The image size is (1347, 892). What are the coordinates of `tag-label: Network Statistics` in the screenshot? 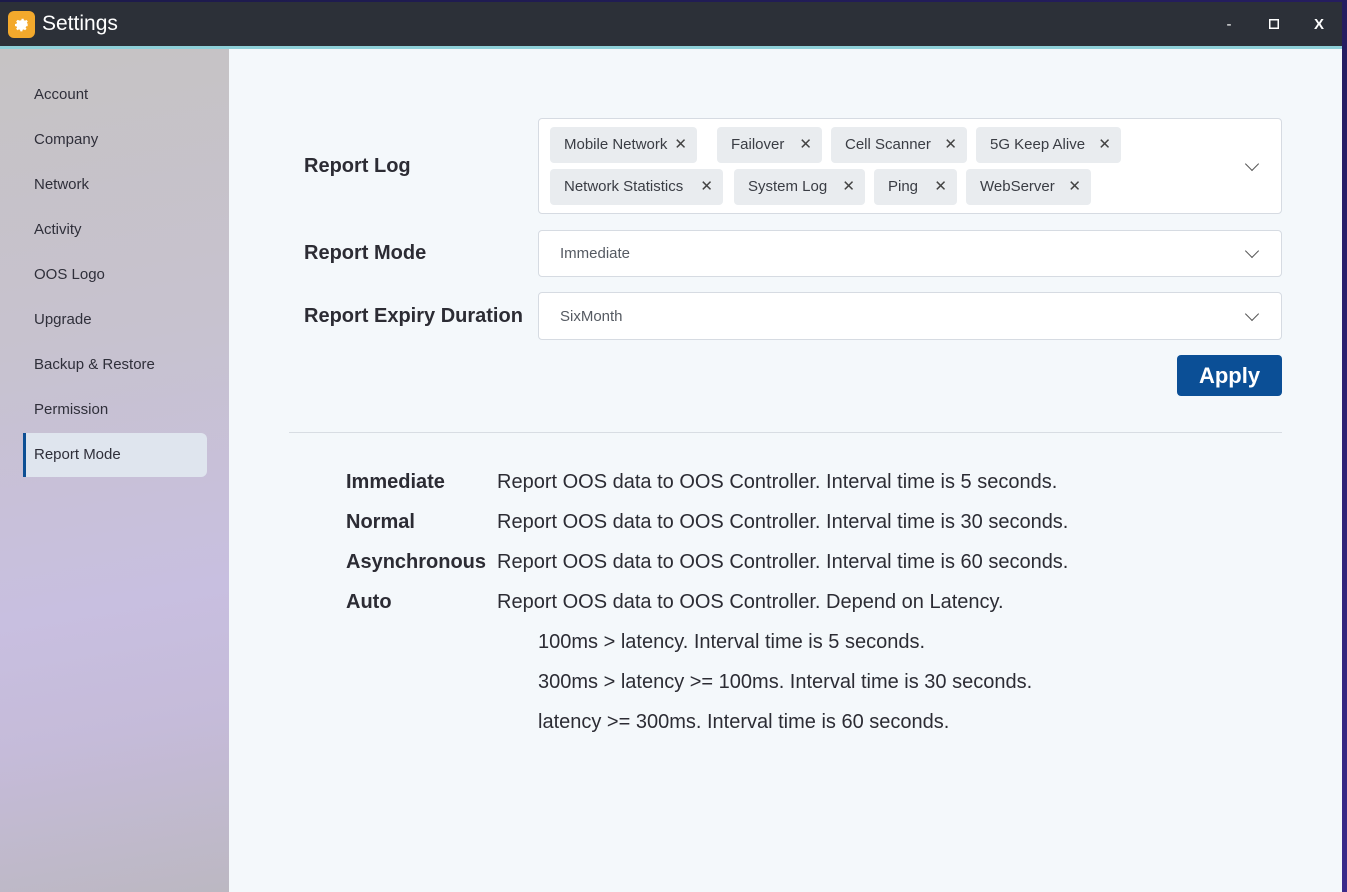 It's located at (624, 186).